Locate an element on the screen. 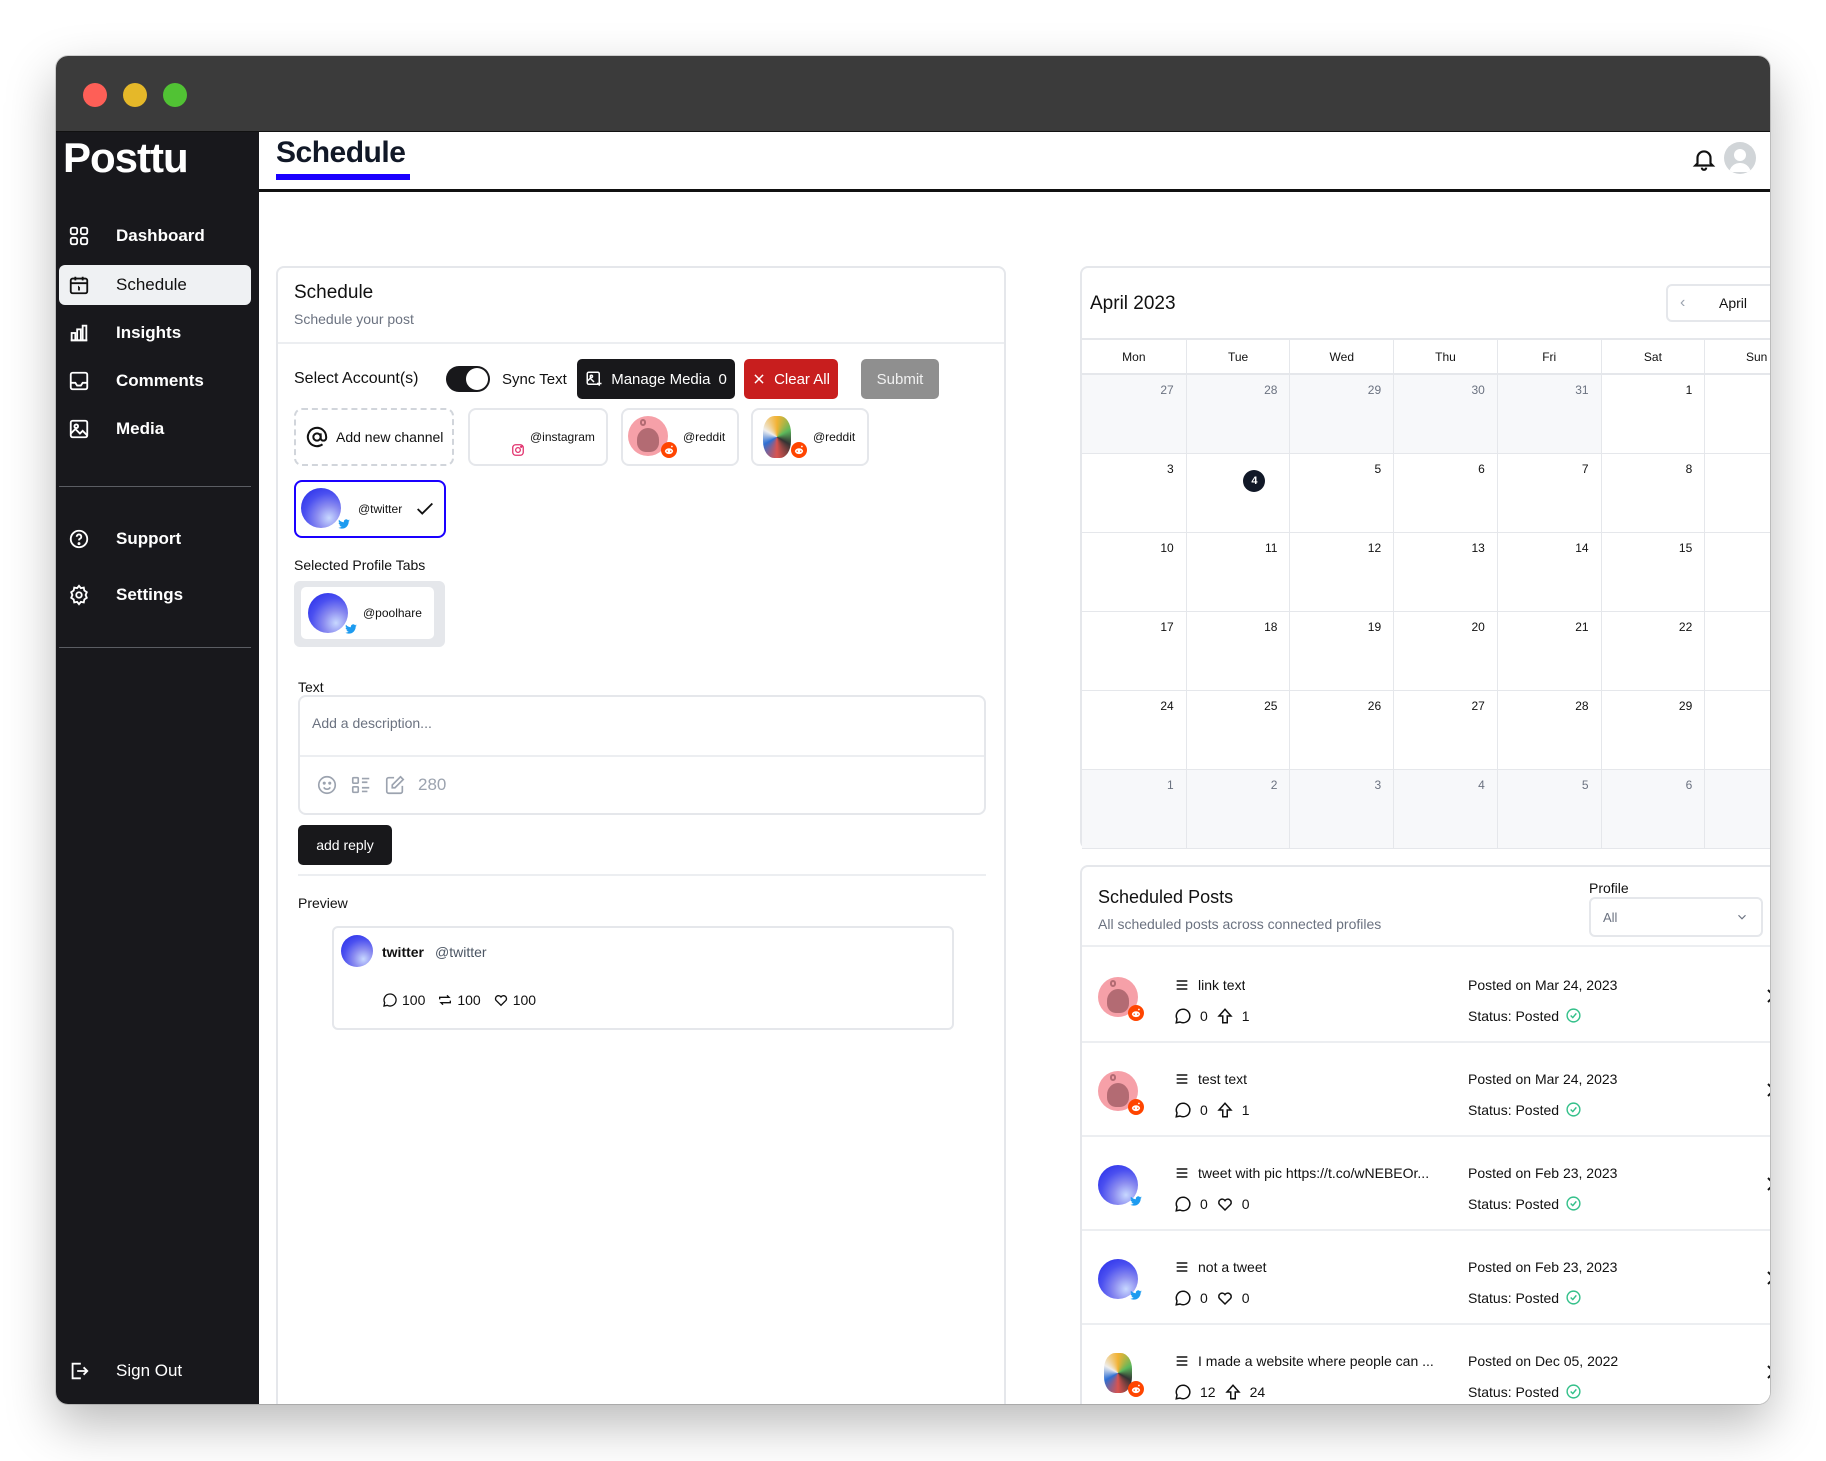  description-input is located at coordinates (642, 727).